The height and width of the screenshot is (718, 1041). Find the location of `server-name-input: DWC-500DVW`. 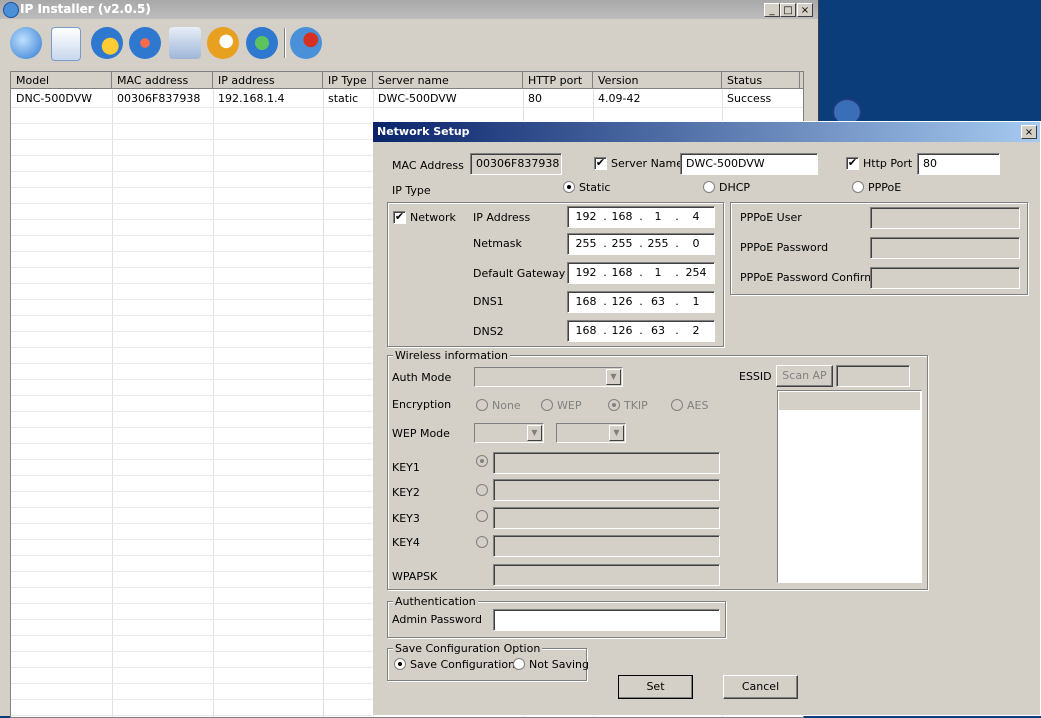

server-name-input: DWC-500DVW is located at coordinates (749, 164).